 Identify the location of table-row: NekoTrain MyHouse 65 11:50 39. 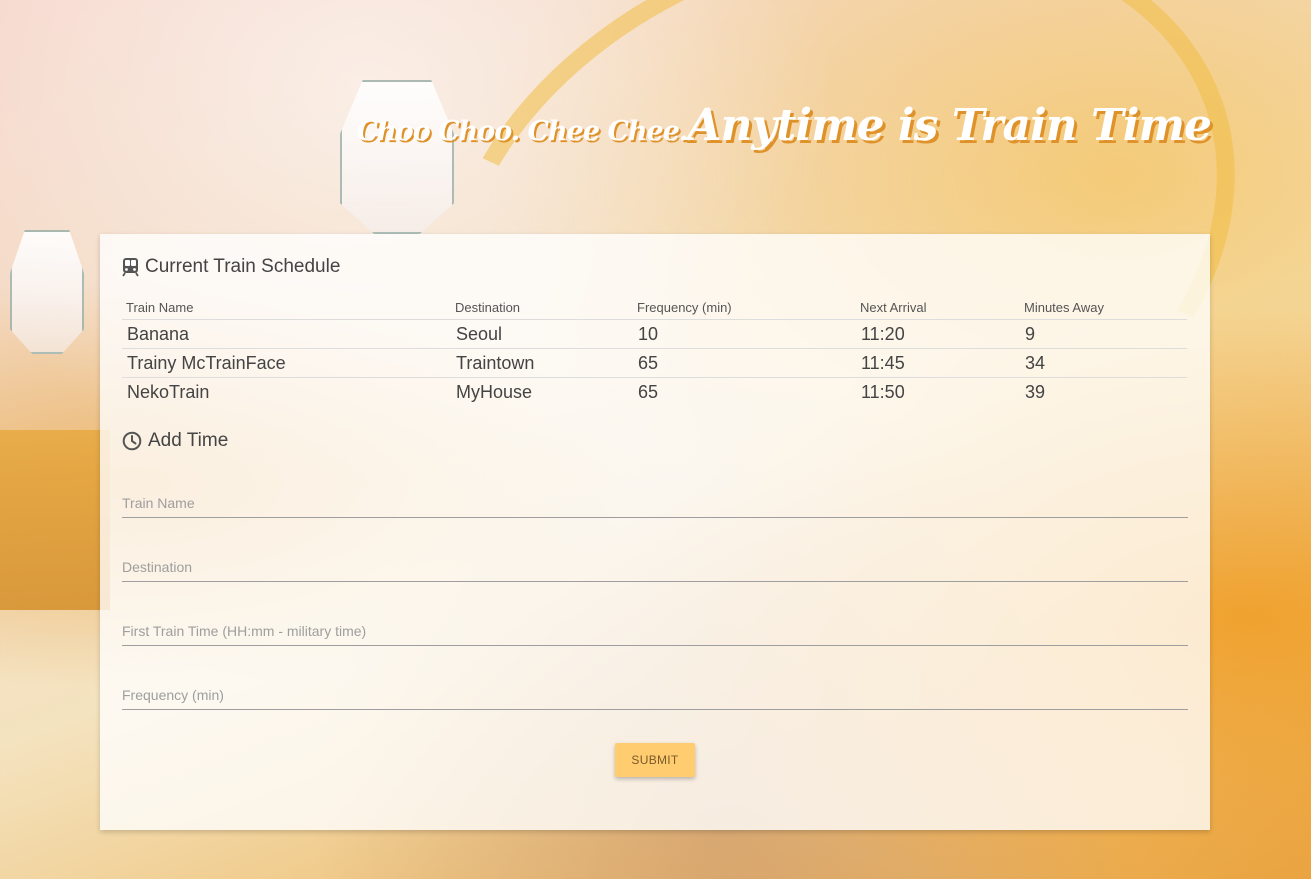
(654, 392).